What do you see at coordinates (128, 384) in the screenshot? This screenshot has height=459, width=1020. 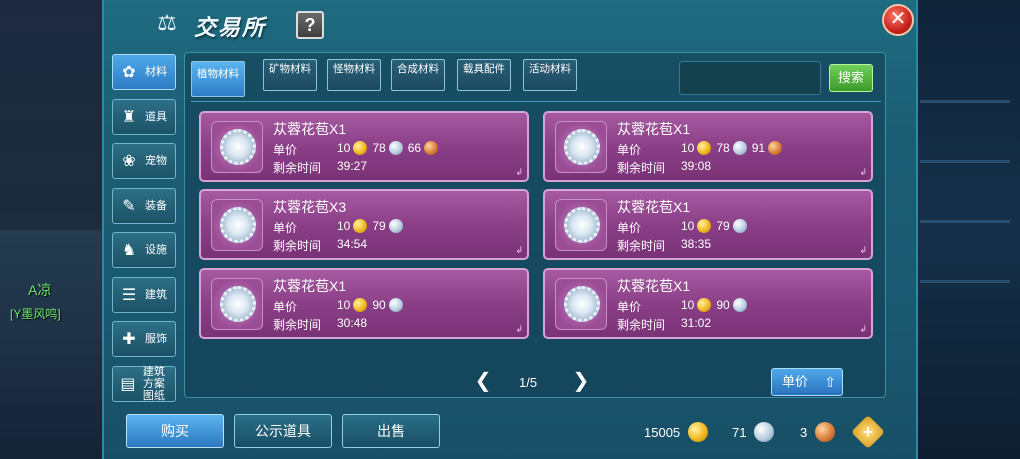 I see `blueprint-icon: ▤` at bounding box center [128, 384].